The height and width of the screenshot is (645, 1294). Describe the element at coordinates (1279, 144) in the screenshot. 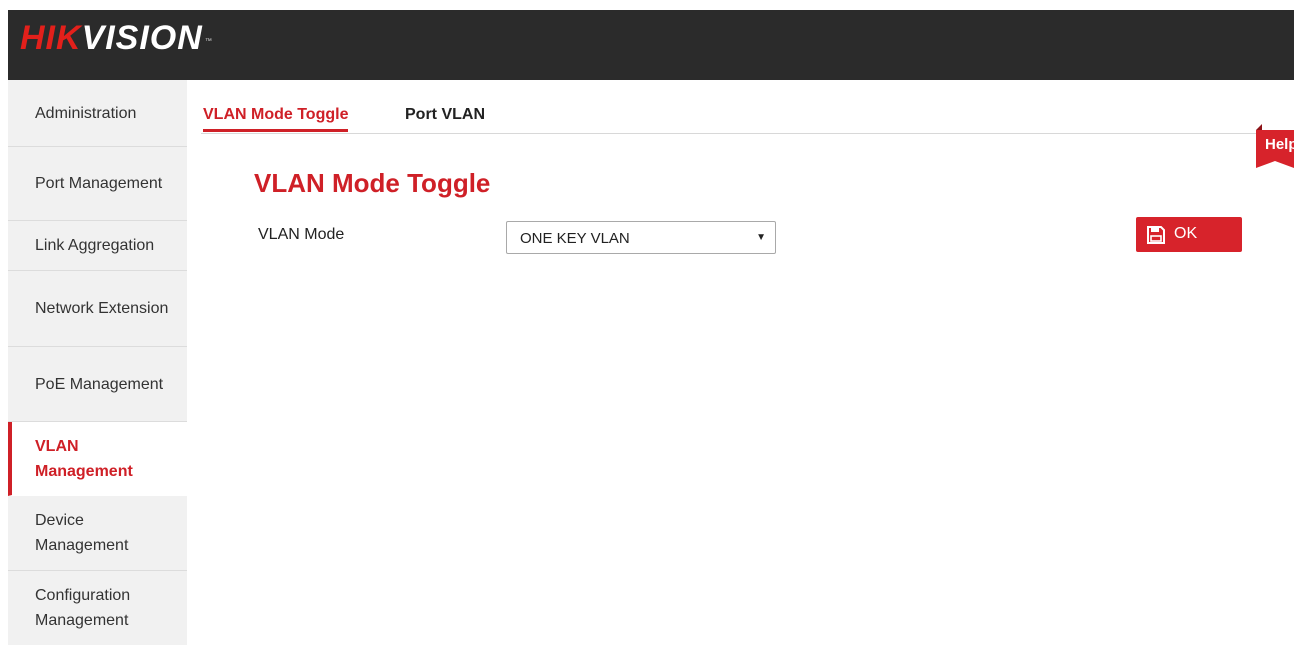

I see `help-label: Help` at that location.